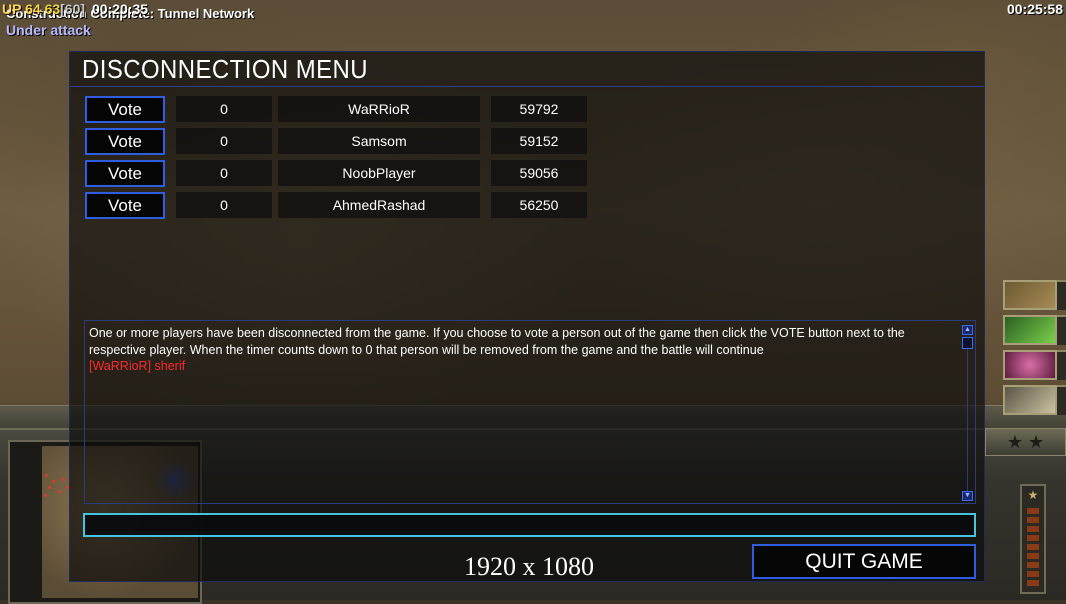 Image resolution: width=1066 pixels, height=604 pixels. I want to click on game-timer: 00:20:35, so click(120, 9).